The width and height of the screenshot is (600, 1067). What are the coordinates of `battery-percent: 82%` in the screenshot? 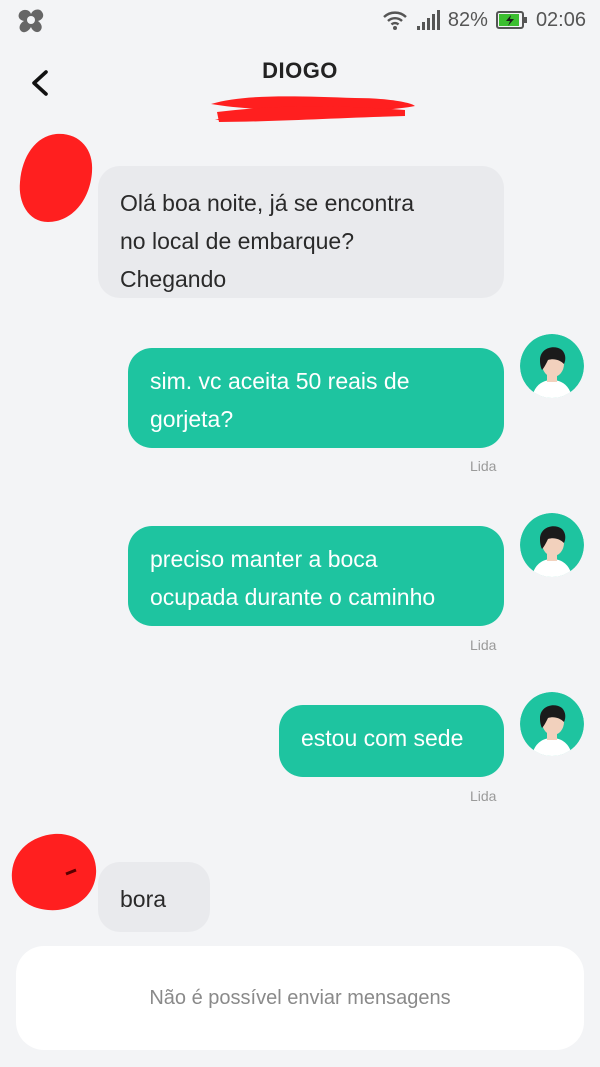 It's located at (467, 19).